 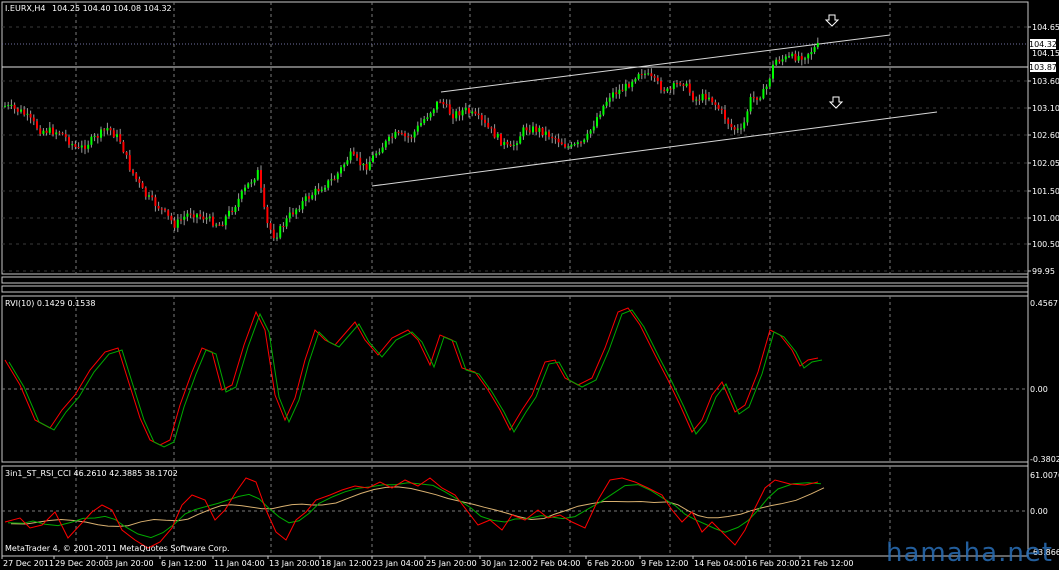 What do you see at coordinates (184, 563) in the screenshot?
I see `time-tick-label: 6 Jan 12:00` at bounding box center [184, 563].